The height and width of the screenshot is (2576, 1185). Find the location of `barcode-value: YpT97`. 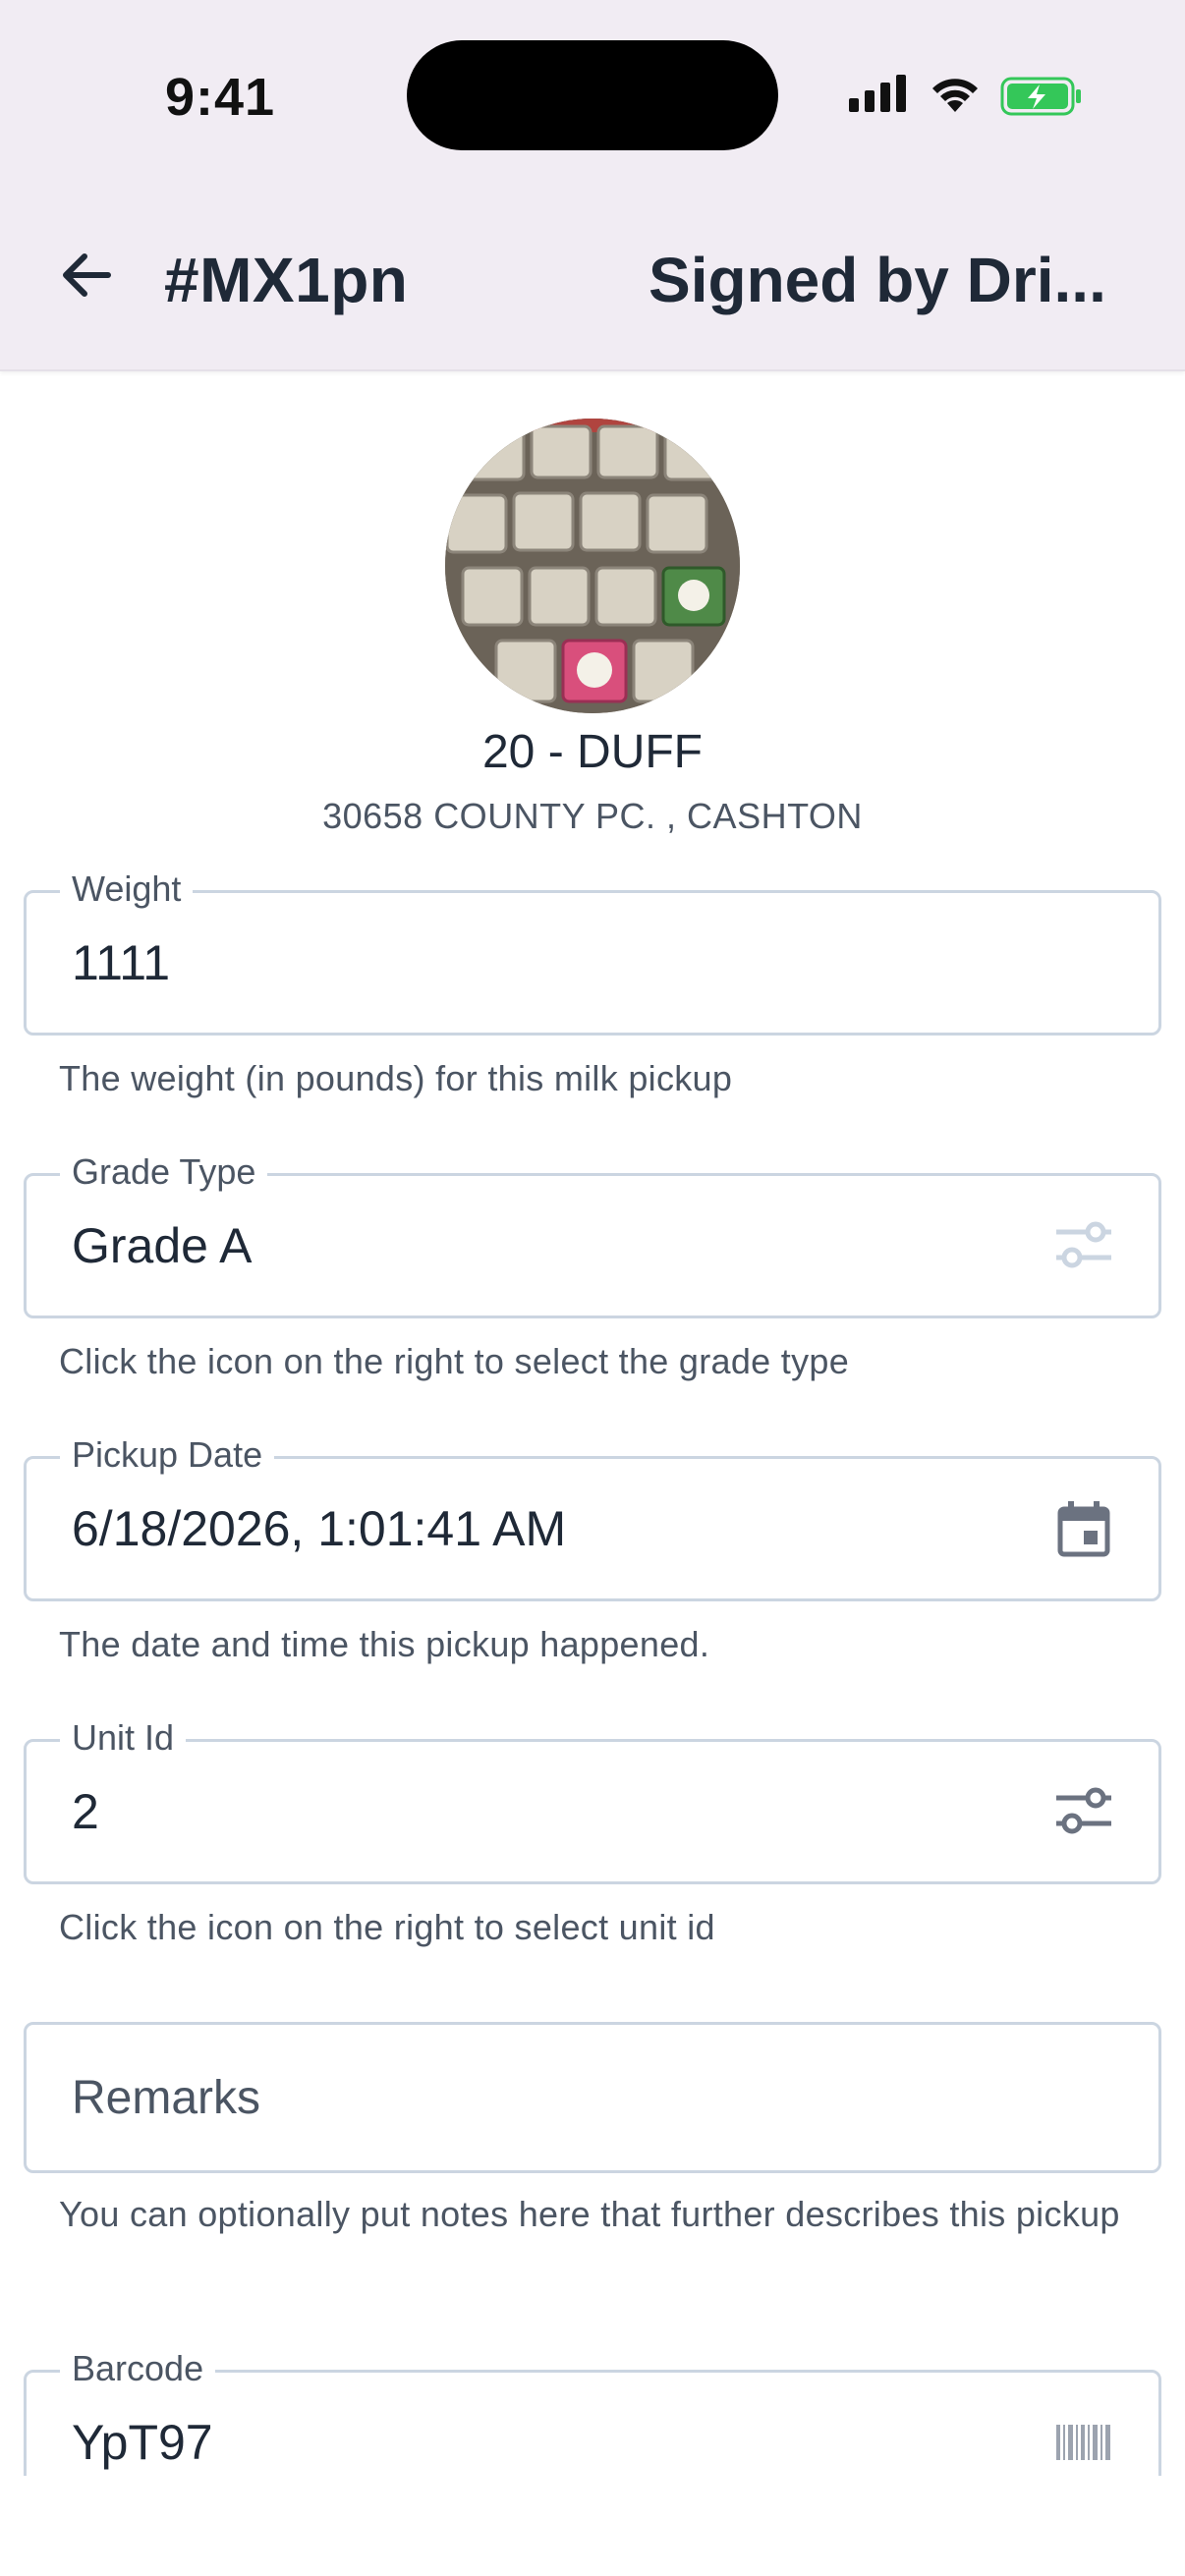

barcode-value: YpT97 is located at coordinates (142, 2442).